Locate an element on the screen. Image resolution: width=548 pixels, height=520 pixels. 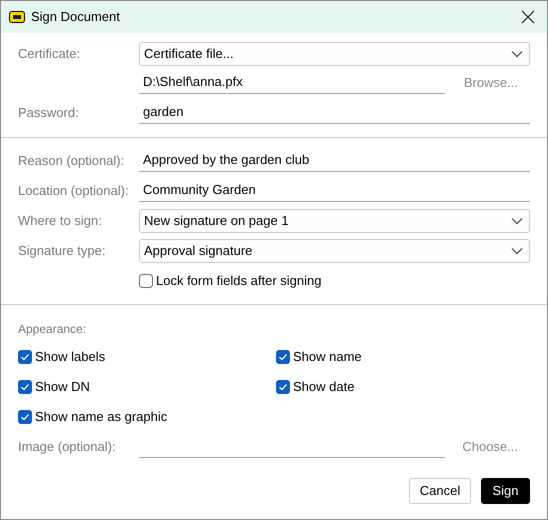
field-label: Password: is located at coordinates (48, 112).